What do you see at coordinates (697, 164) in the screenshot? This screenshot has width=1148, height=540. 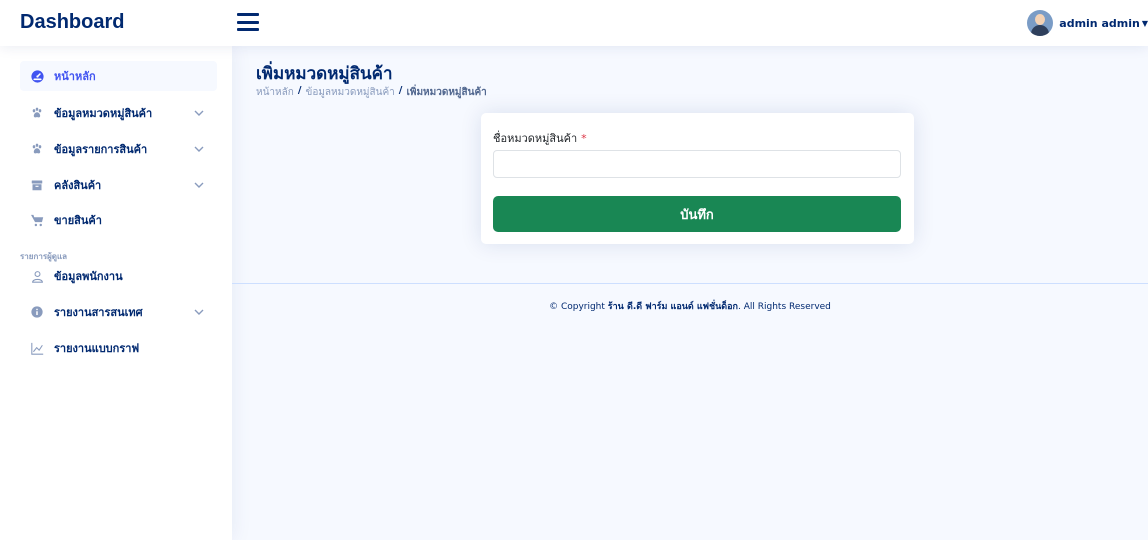 I see `category-name-input` at bounding box center [697, 164].